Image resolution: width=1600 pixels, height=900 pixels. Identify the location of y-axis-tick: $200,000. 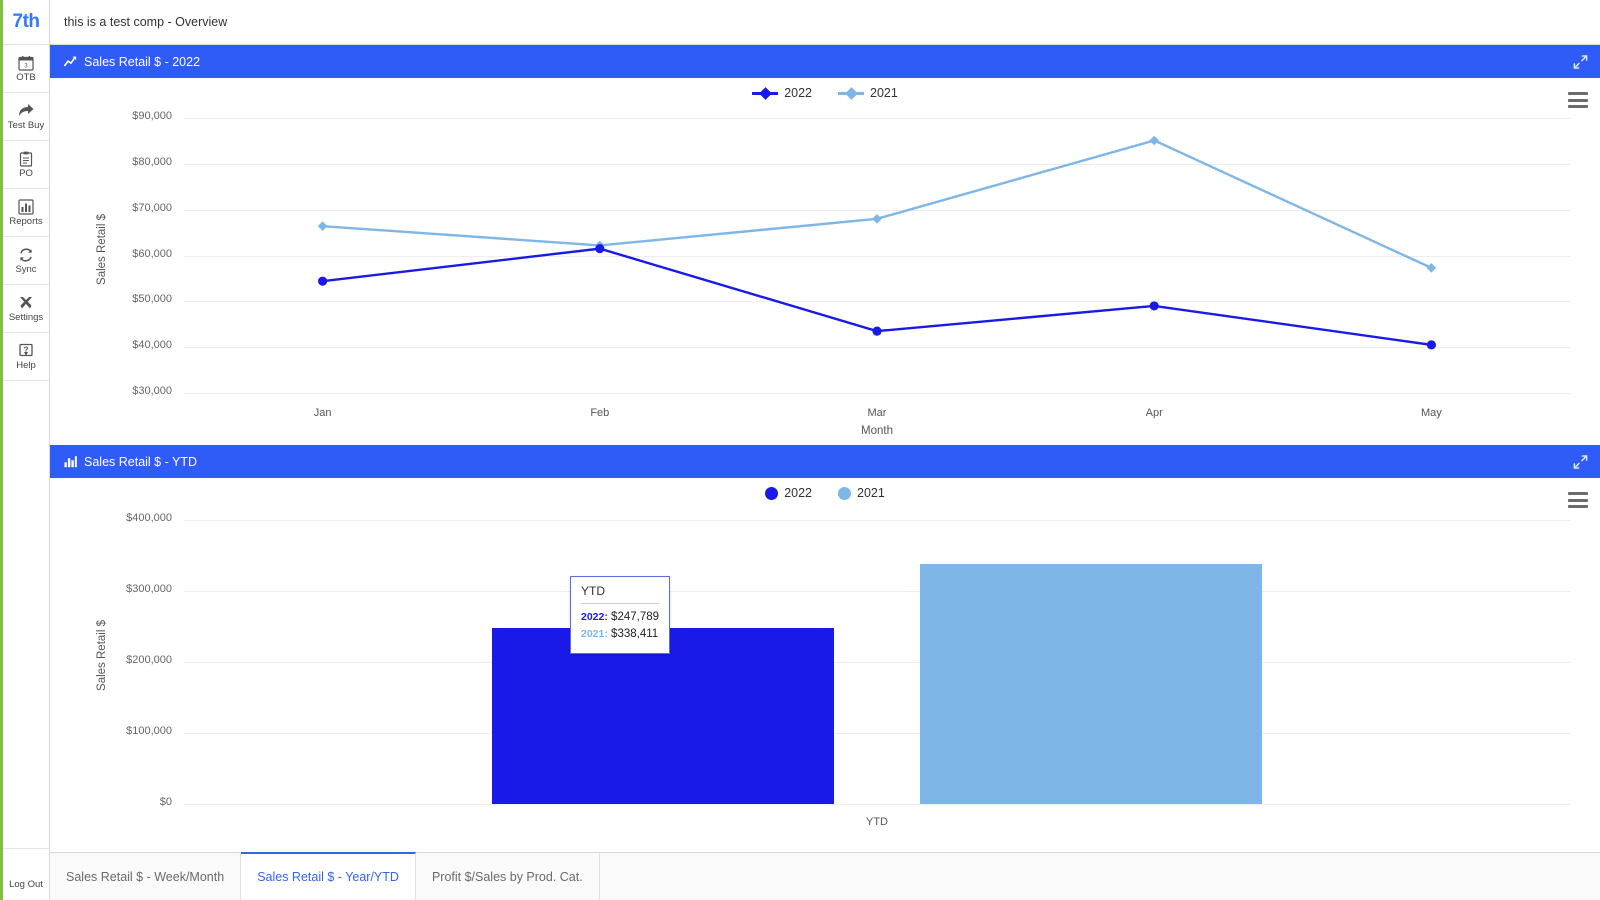
(149, 660).